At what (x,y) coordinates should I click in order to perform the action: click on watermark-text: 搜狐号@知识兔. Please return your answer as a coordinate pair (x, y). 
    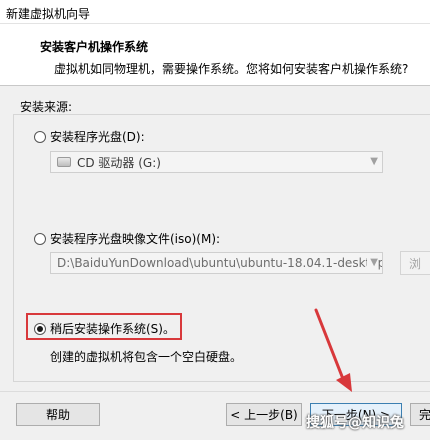
    Looking at the image, I should click on (355, 423).